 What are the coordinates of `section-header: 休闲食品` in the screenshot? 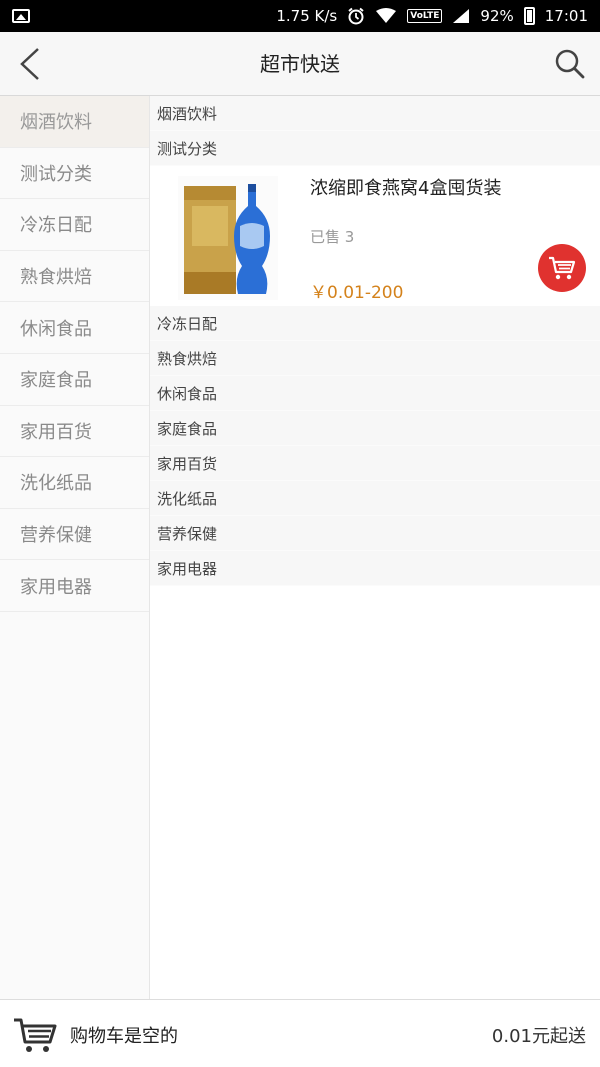 It's located at (375, 393).